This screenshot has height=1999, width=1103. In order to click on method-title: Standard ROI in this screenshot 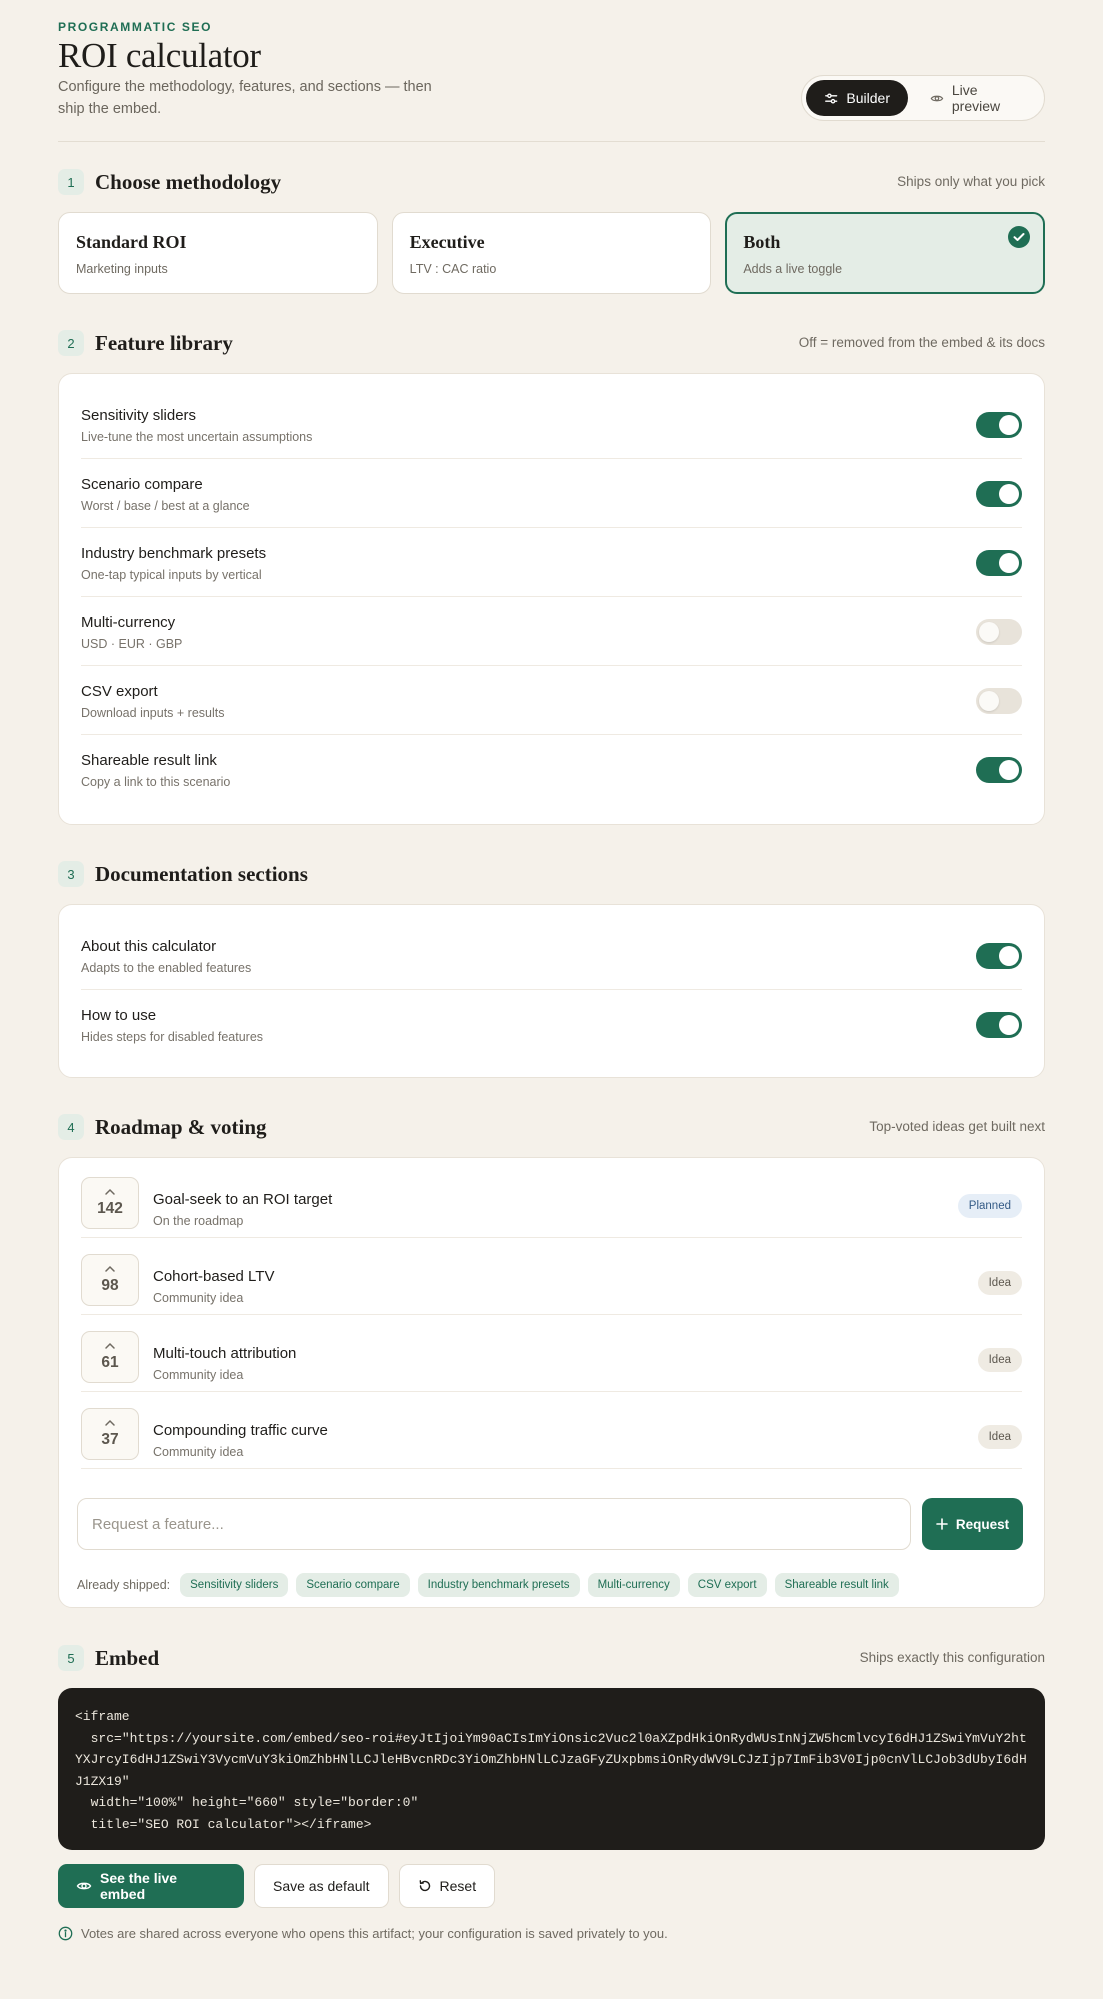, I will do `click(131, 242)`.